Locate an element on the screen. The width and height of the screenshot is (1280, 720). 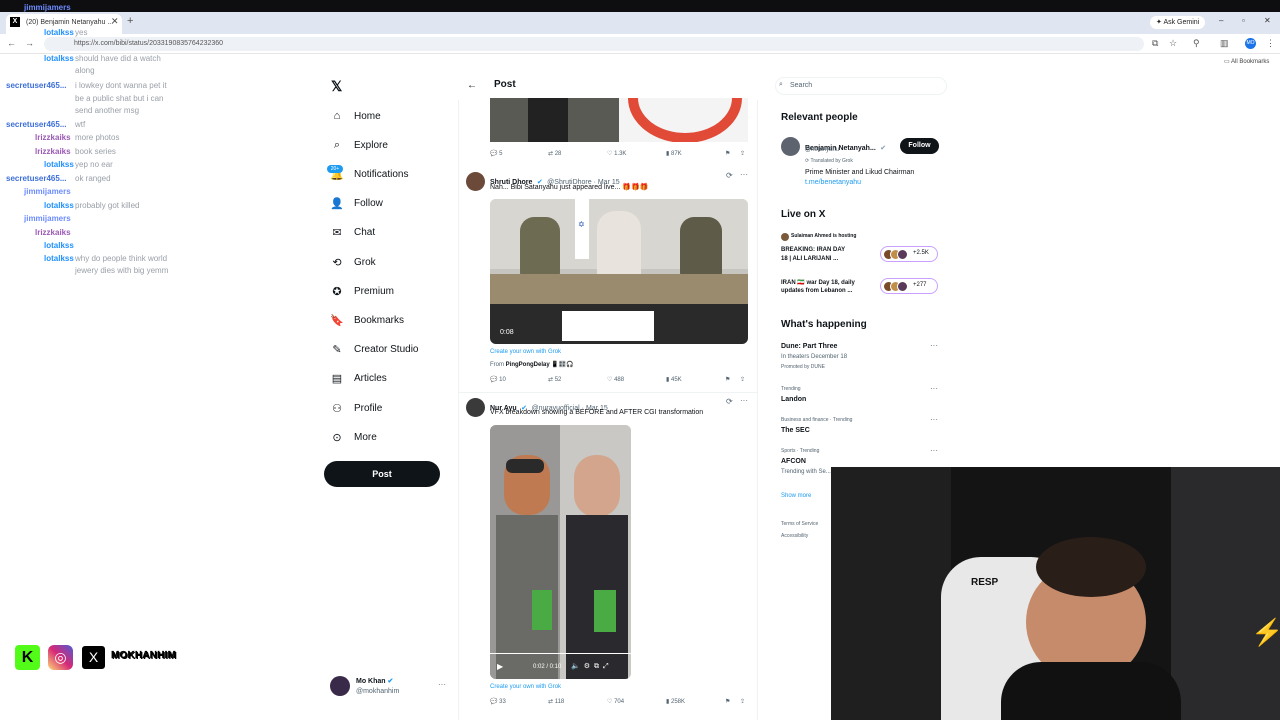
trend-name: The SEC is located at coordinates (795, 430).